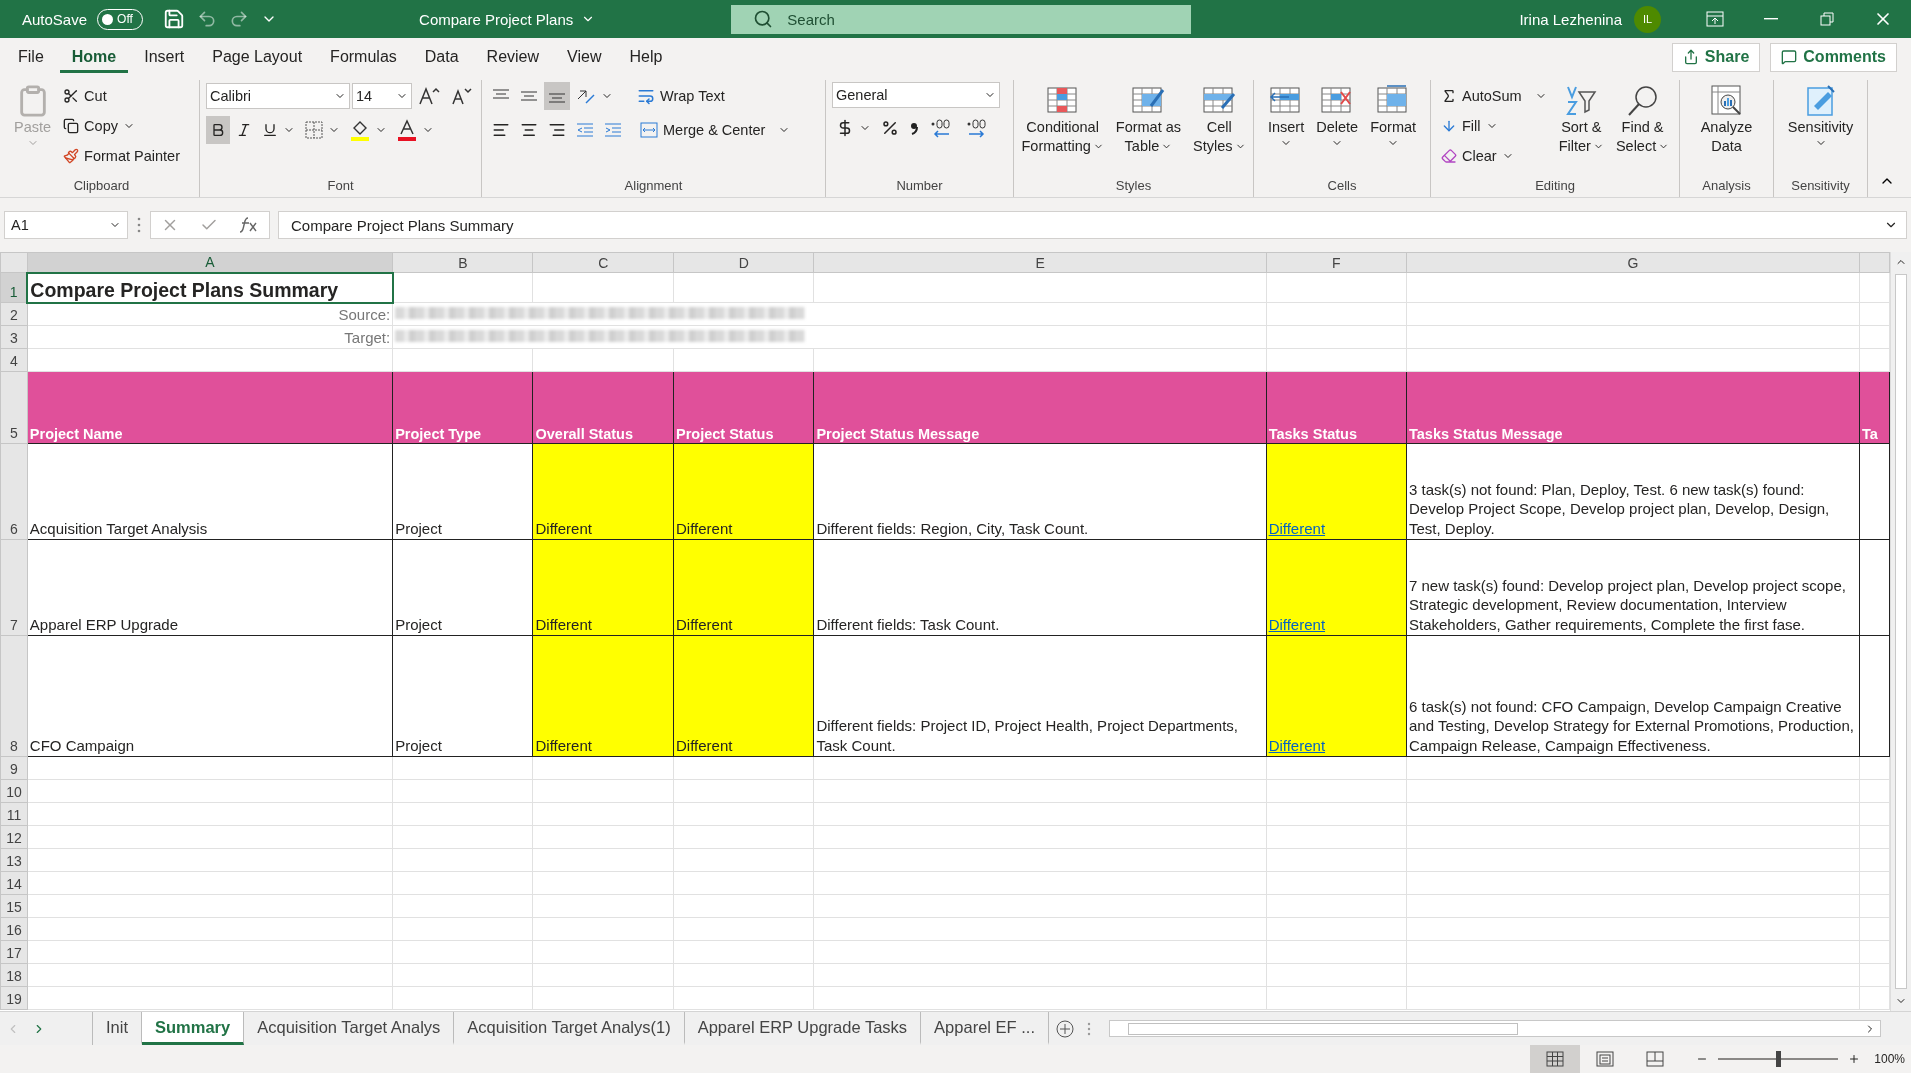 The image size is (1911, 1073). I want to click on row-header: 14, so click(14, 883).